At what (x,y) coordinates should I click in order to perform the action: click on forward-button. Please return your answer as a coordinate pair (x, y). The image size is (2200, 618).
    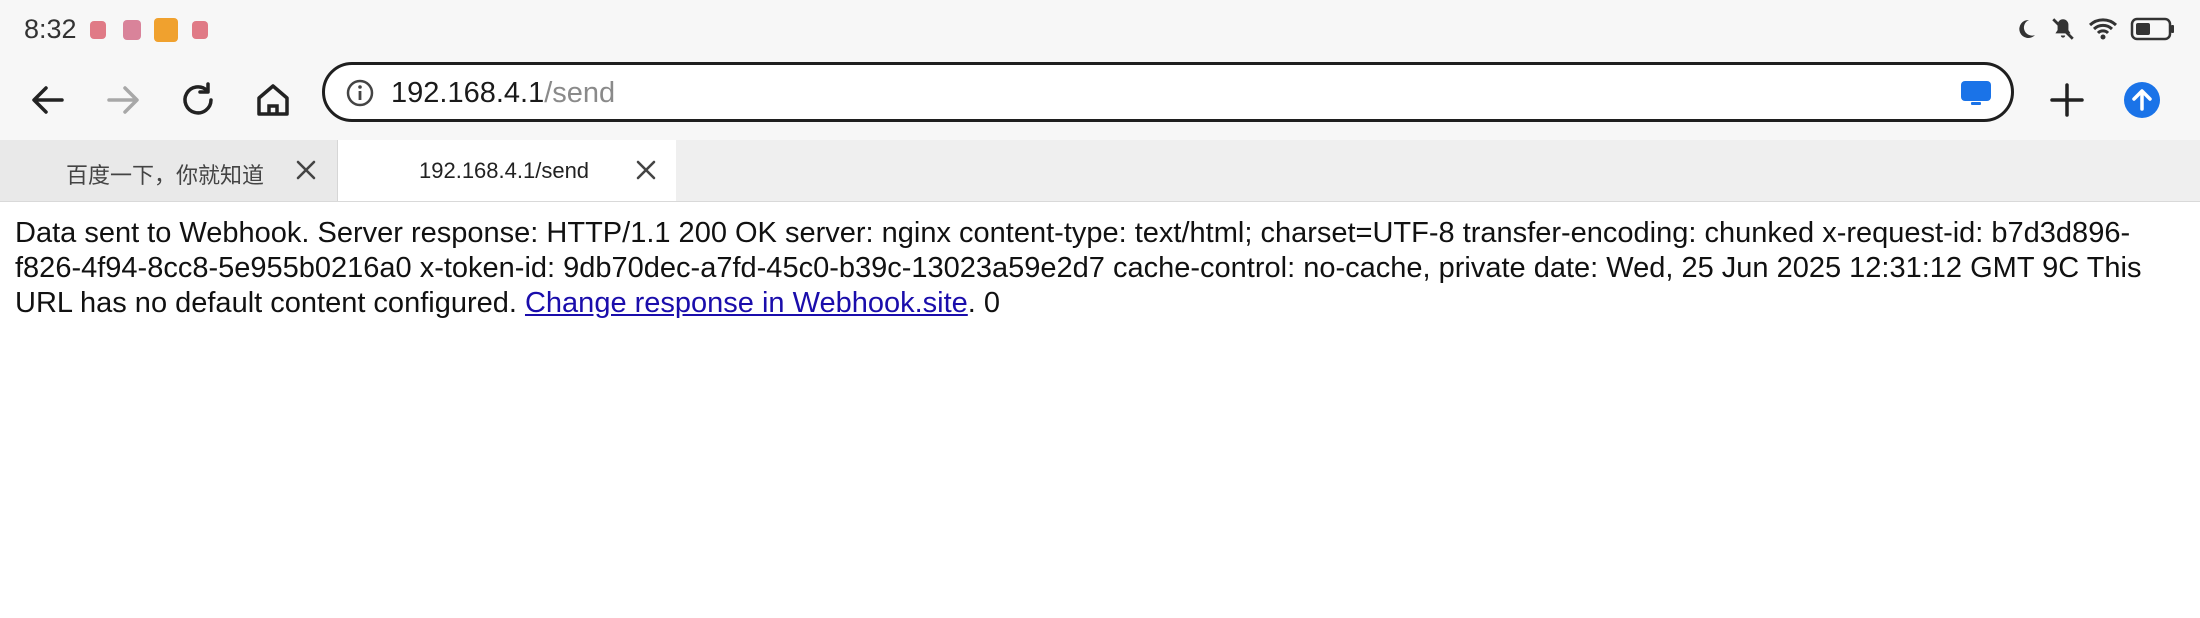
    Looking at the image, I should click on (123, 100).